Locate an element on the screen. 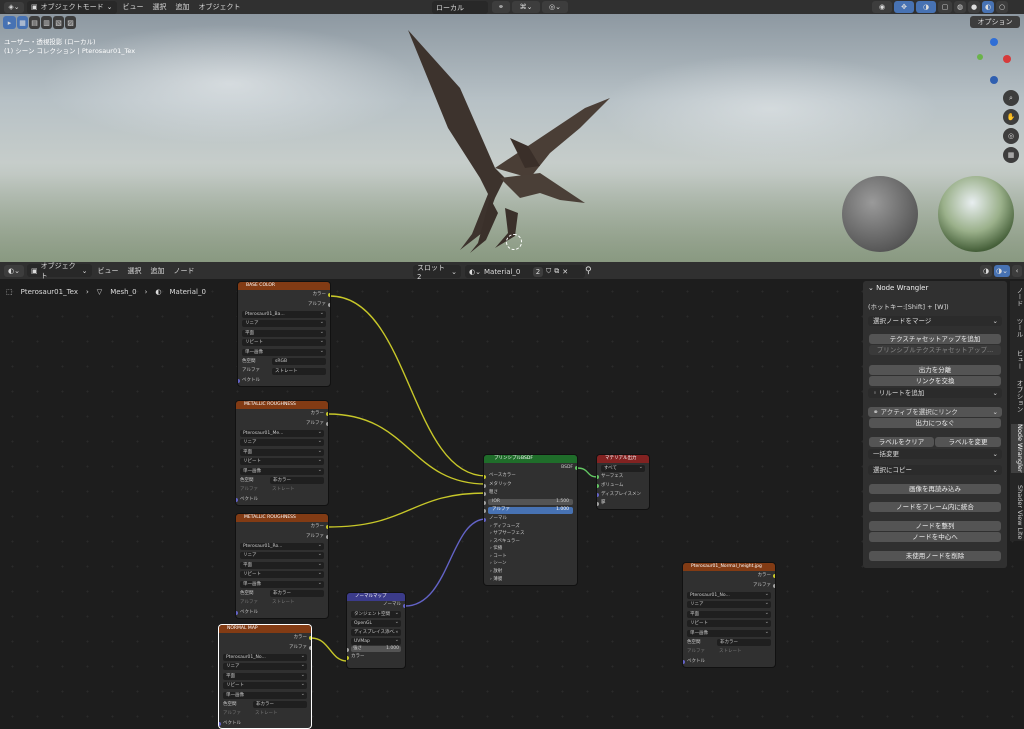 This screenshot has width=1024, height=729. node-header: BASE COLOR is located at coordinates (284, 286).